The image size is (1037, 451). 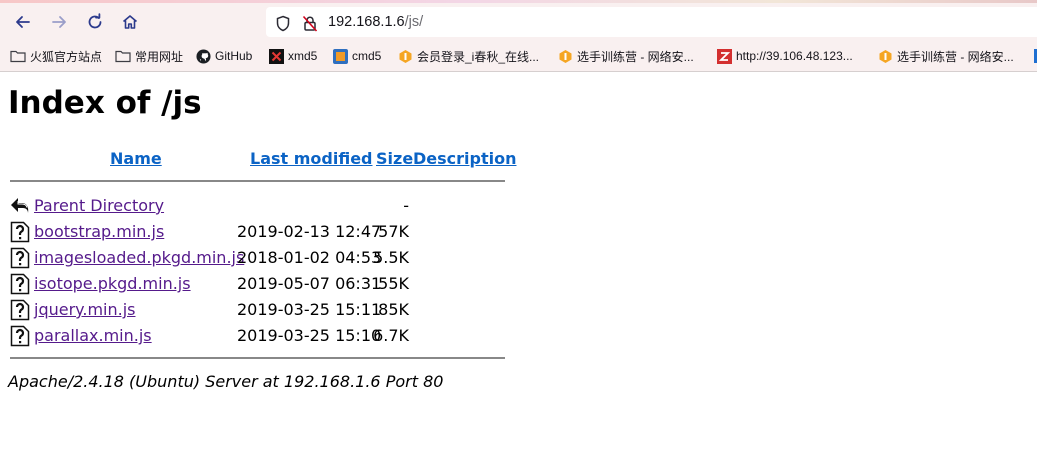 I want to click on insecure-lock-icon, so click(x=310, y=23).